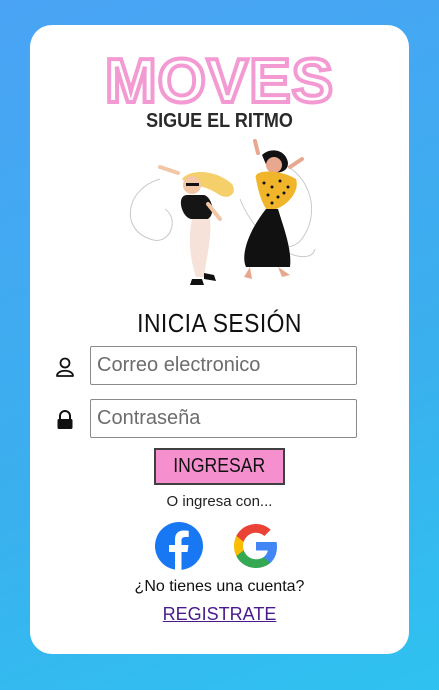  I want to click on password-row, so click(206, 419).